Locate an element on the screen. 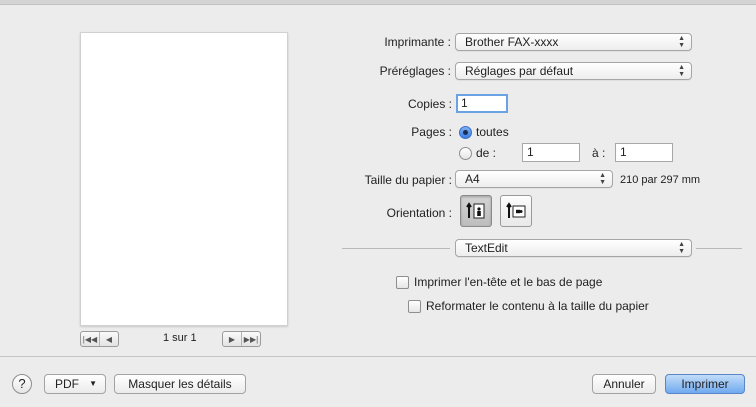 This screenshot has height=407, width=756. copies-field: 1 is located at coordinates (482, 103).